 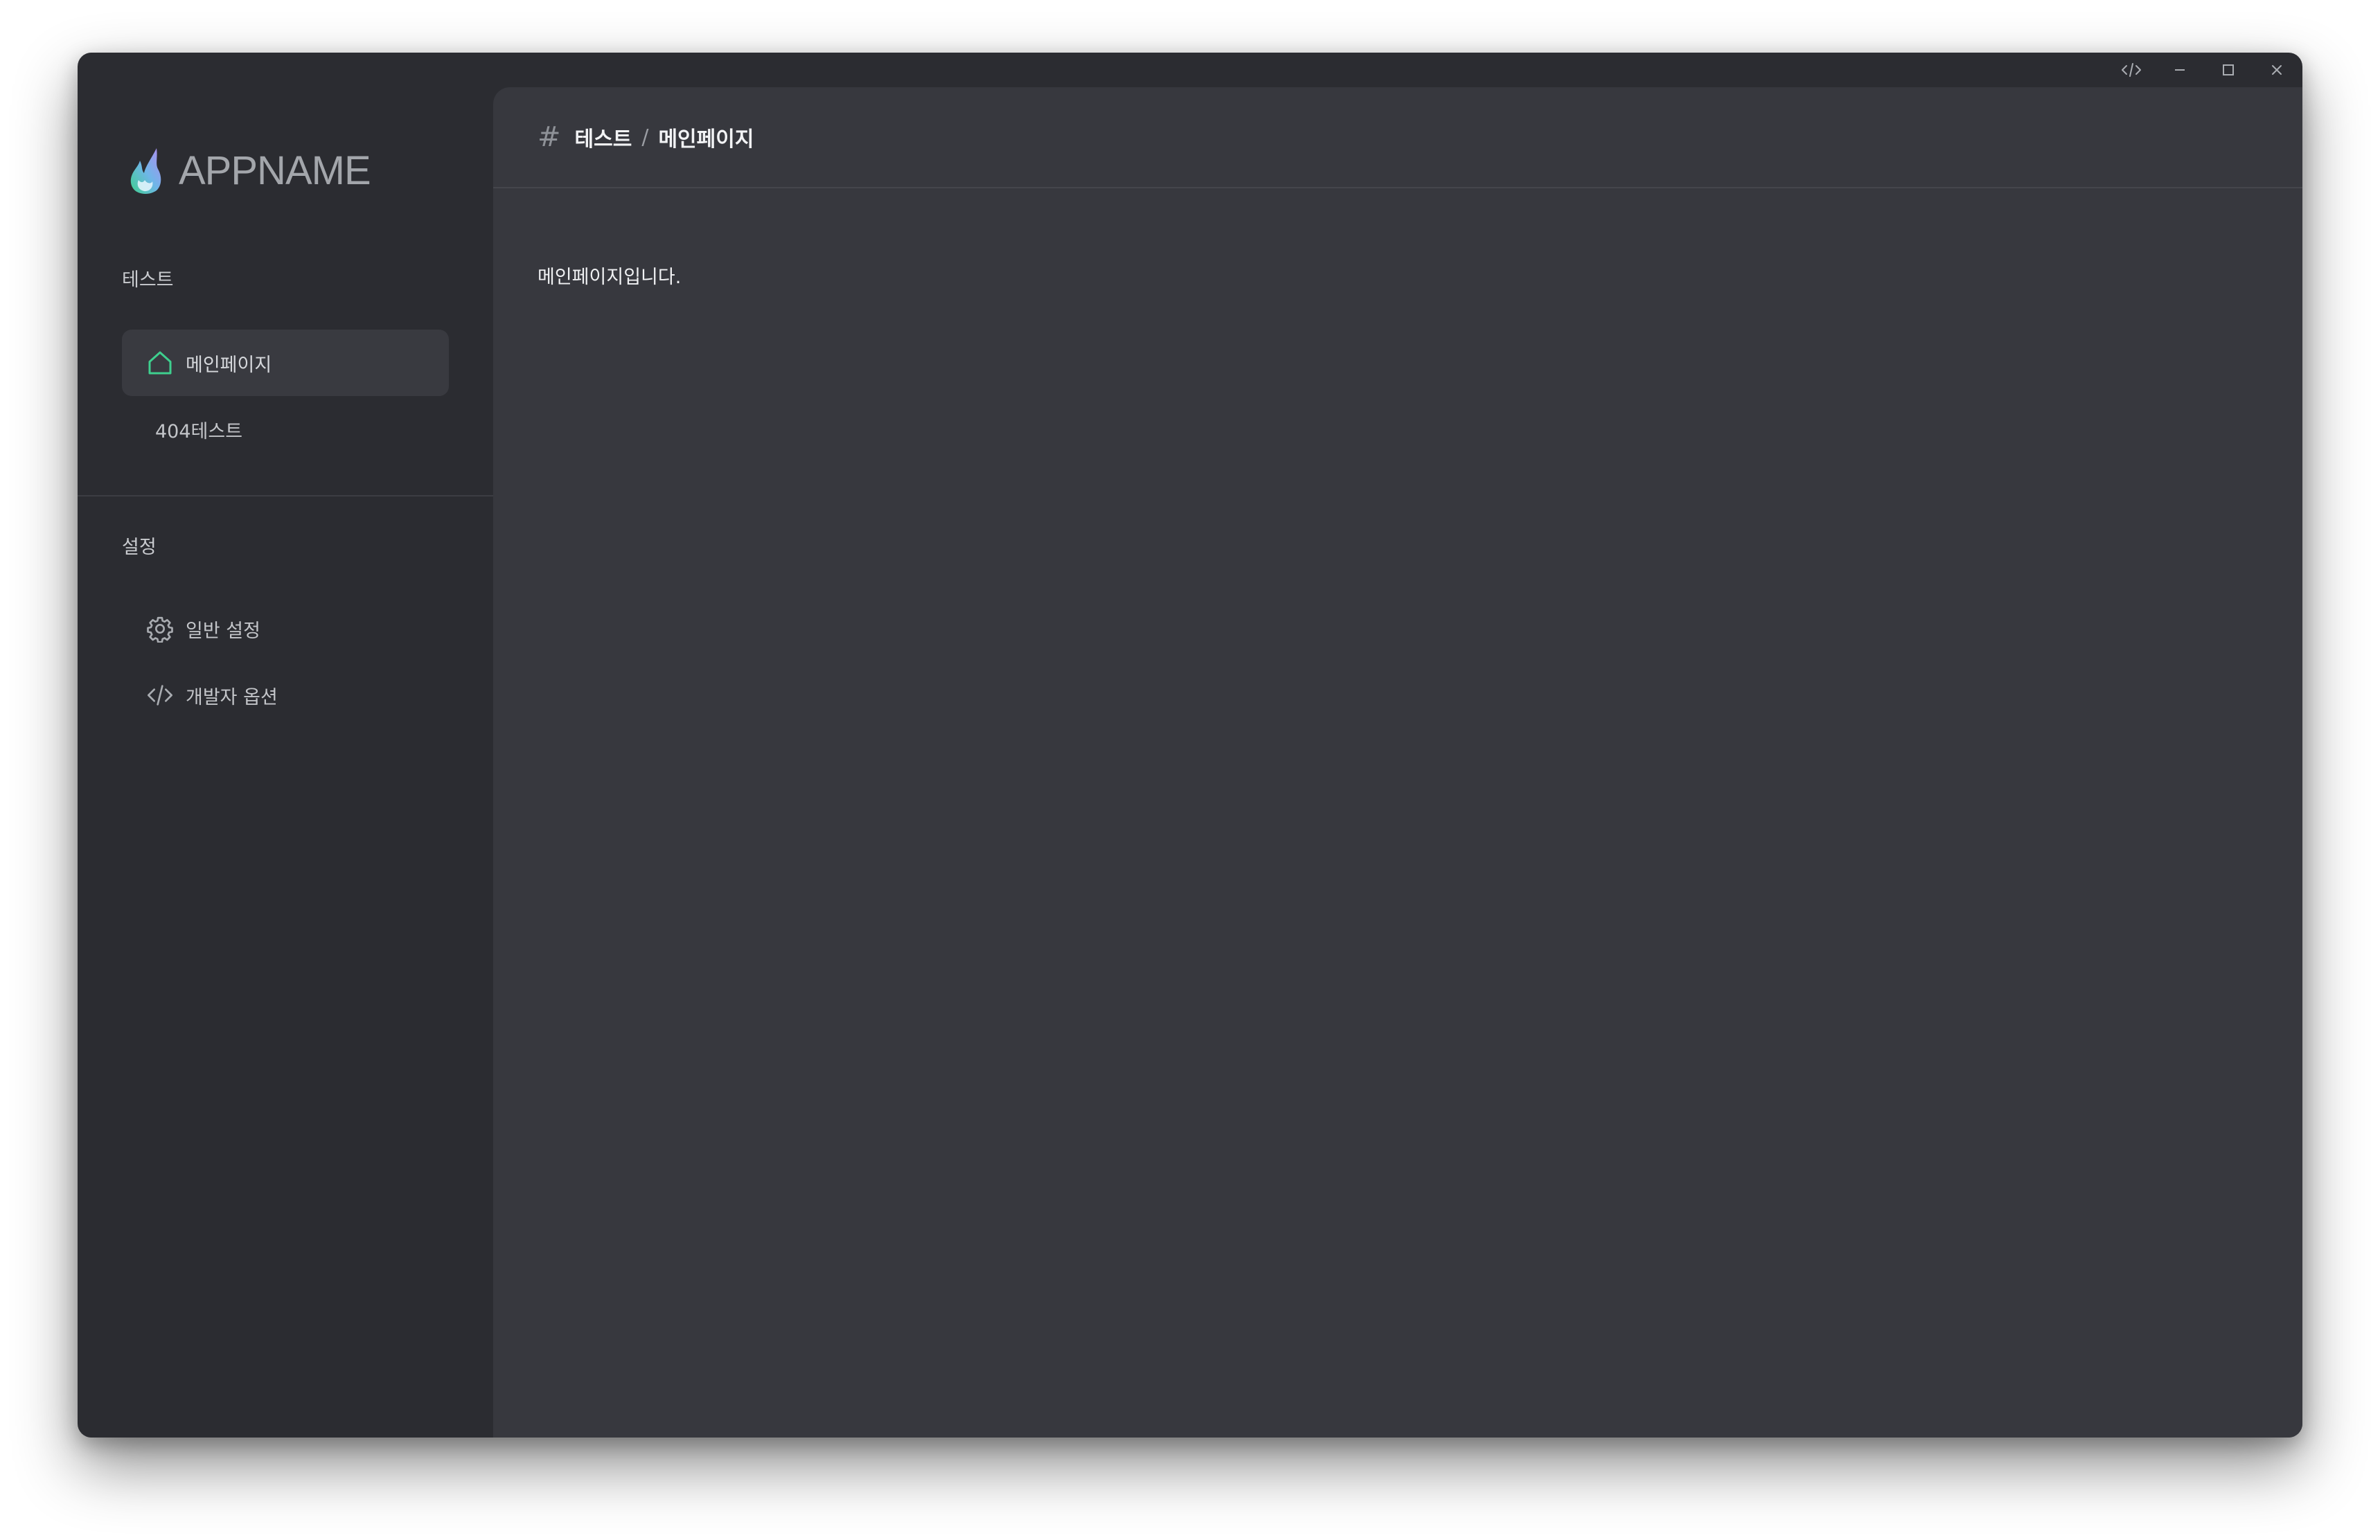 What do you see at coordinates (199, 431) in the screenshot?
I see `sidebar-item-label: 404테스트` at bounding box center [199, 431].